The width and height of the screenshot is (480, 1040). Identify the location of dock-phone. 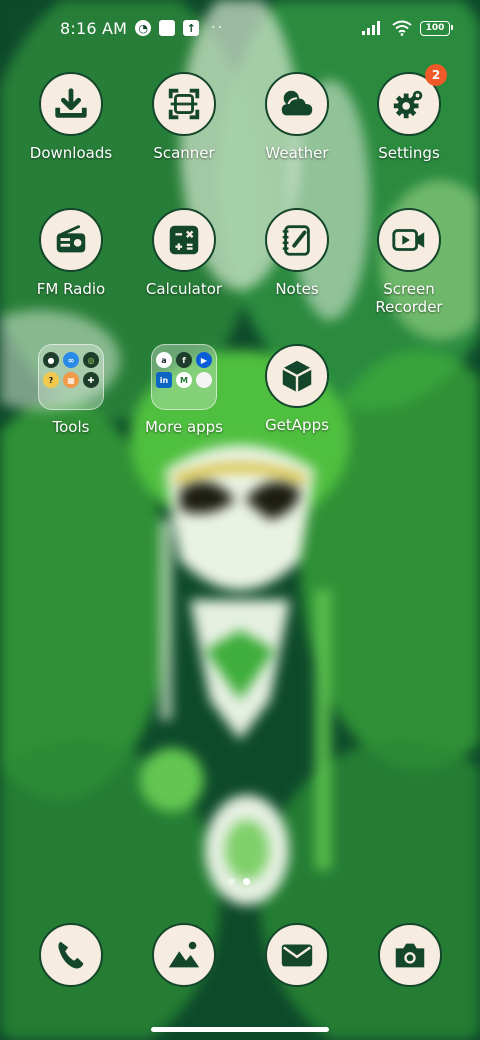
(71, 956).